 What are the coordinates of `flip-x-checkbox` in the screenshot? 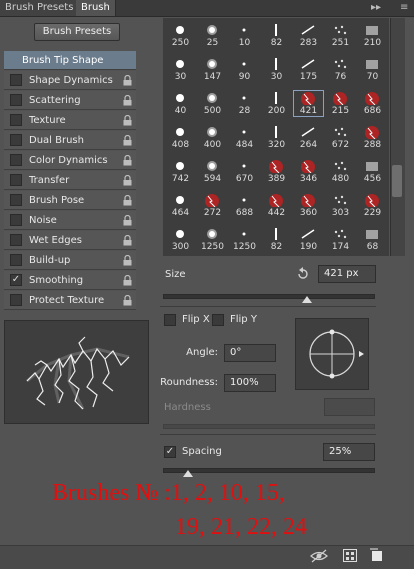 It's located at (170, 320).